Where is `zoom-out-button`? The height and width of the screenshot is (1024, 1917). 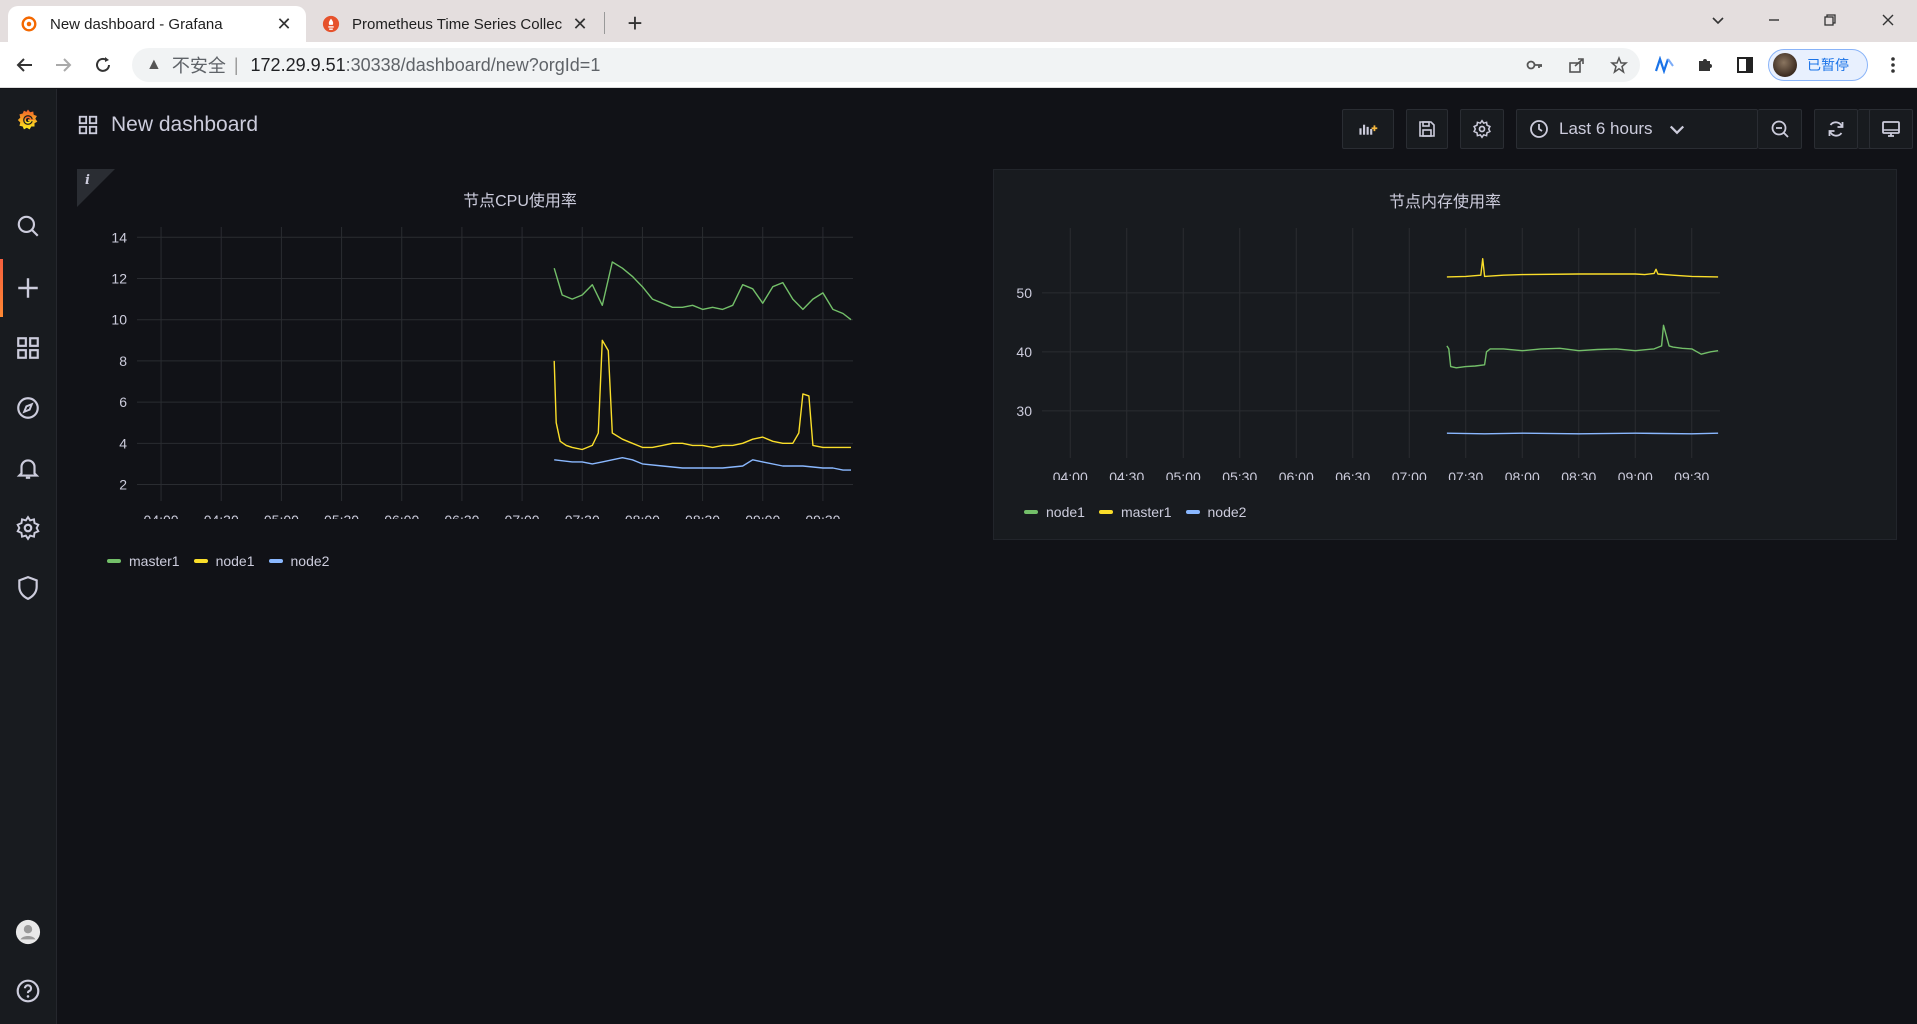
zoom-out-button is located at coordinates (1780, 129).